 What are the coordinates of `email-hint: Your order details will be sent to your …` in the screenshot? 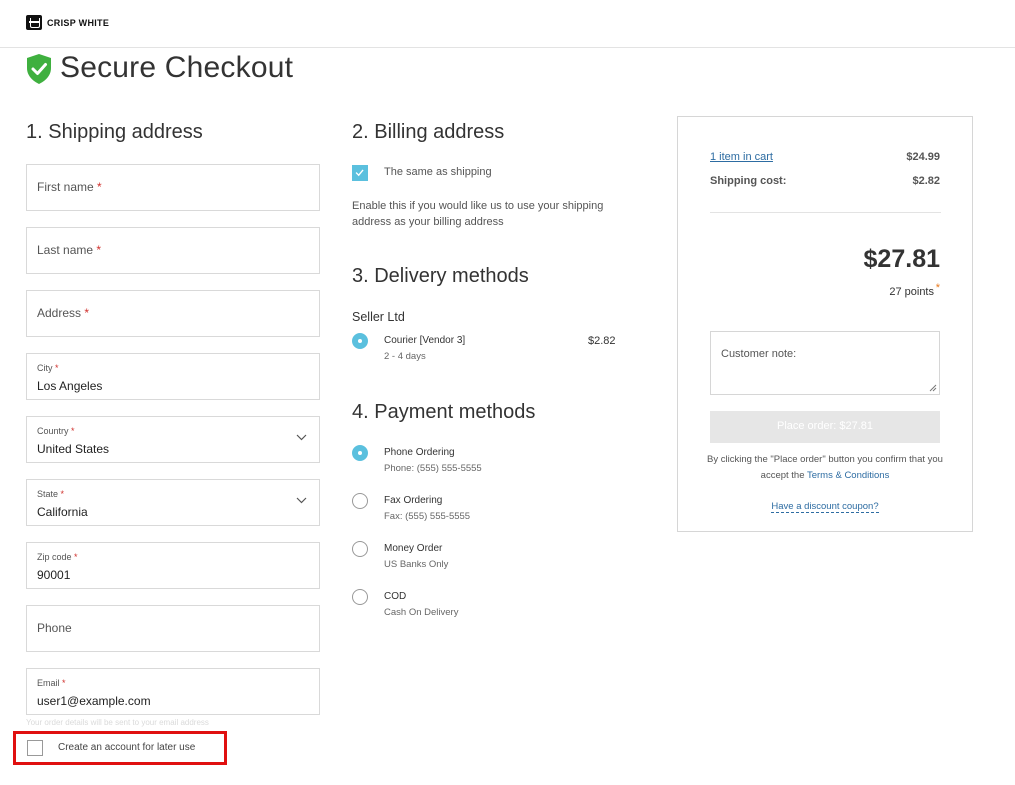 It's located at (117, 722).